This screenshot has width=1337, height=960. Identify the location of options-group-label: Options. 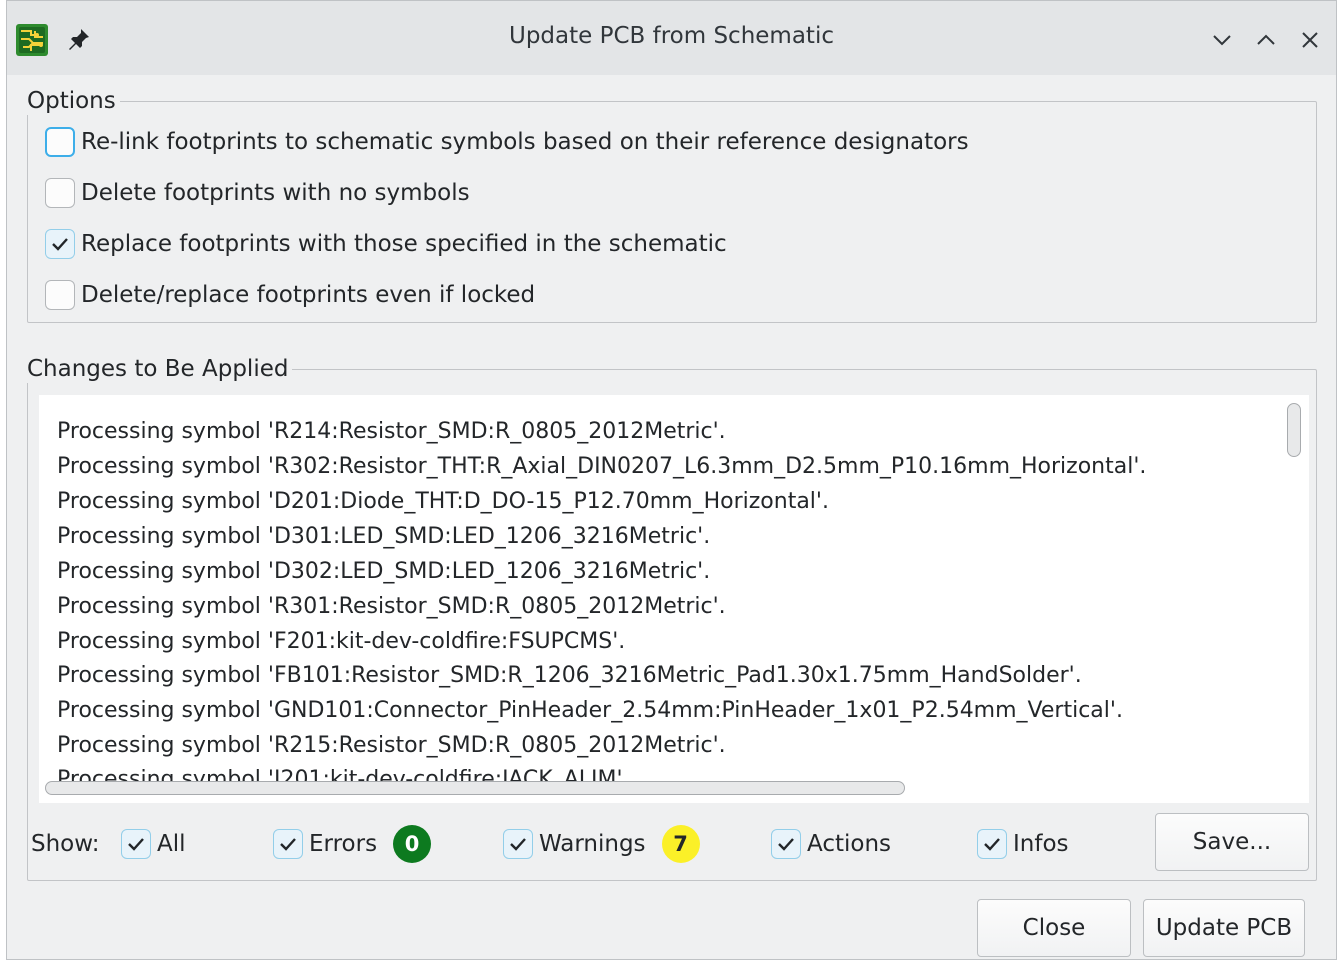
(73, 101).